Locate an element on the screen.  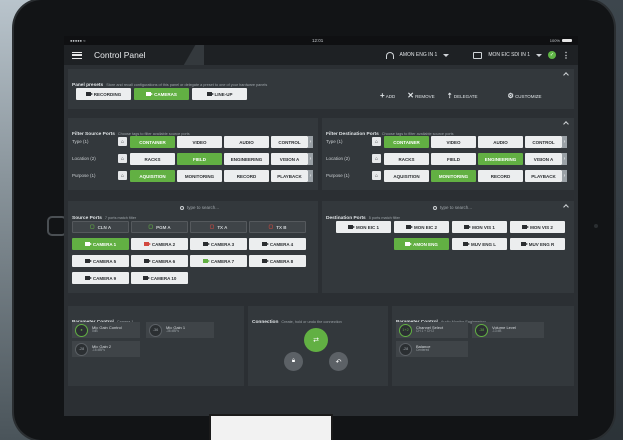
mic-gain-control: ● Mic Gain Control 0dB is located at coordinates (106, 330).